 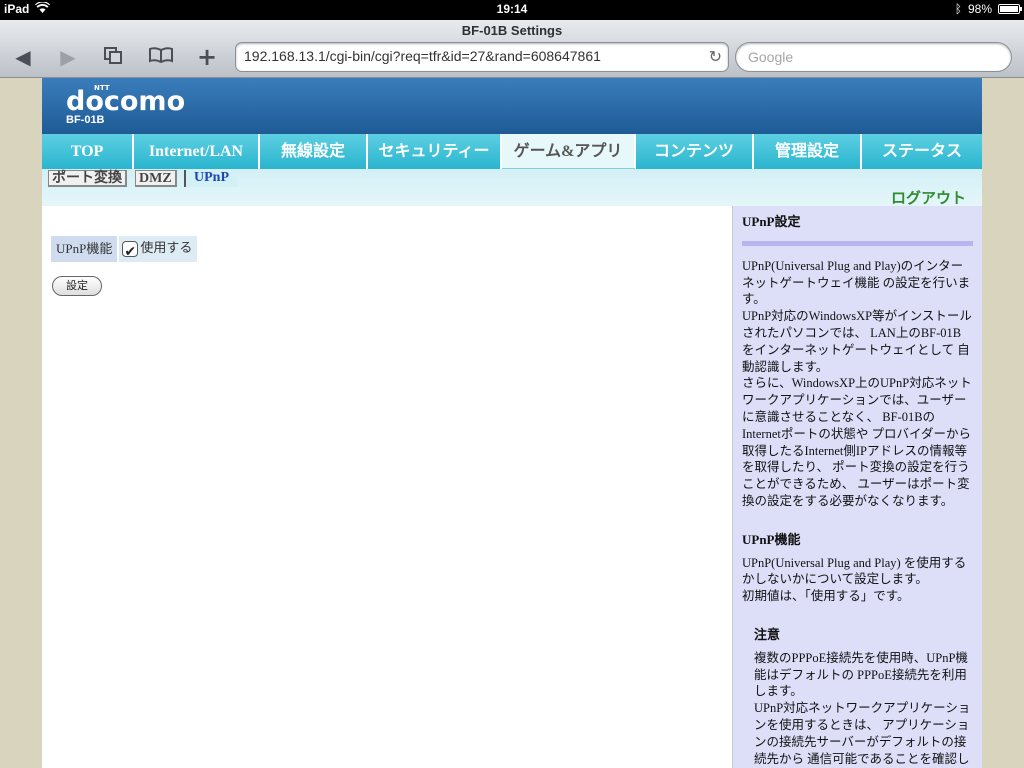 I want to click on upnp-enable: 使用する, so click(x=158, y=250).